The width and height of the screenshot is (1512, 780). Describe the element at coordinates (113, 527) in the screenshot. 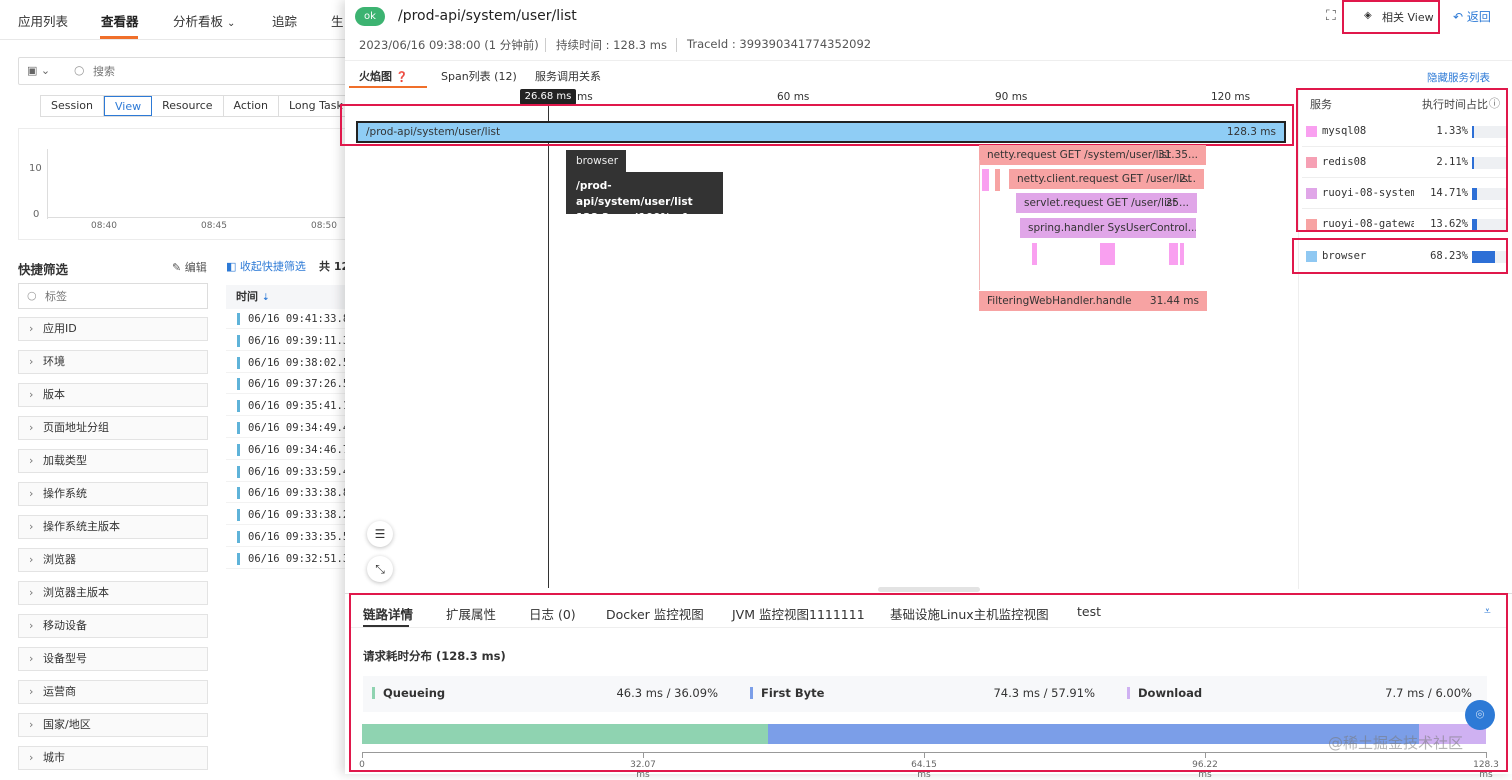

I see `filter-item: 操作系统主版本` at that location.